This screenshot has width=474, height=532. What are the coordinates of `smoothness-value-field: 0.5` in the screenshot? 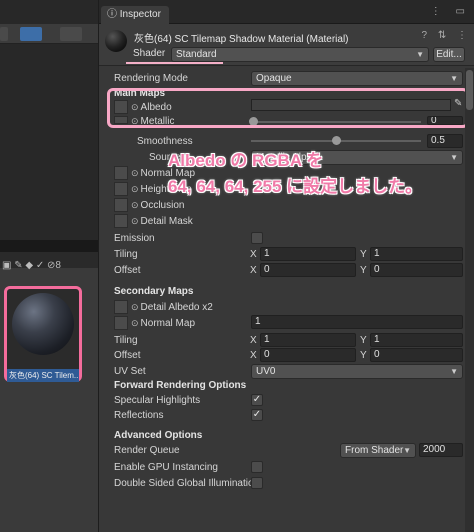 It's located at (445, 141).